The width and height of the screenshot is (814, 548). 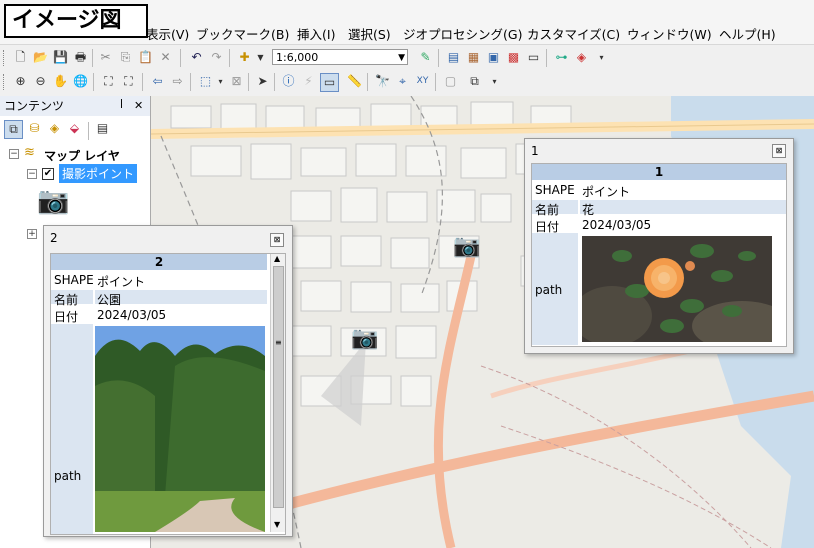 What do you see at coordinates (105, 57) in the screenshot?
I see `cut-icon: ✂` at bounding box center [105, 57].